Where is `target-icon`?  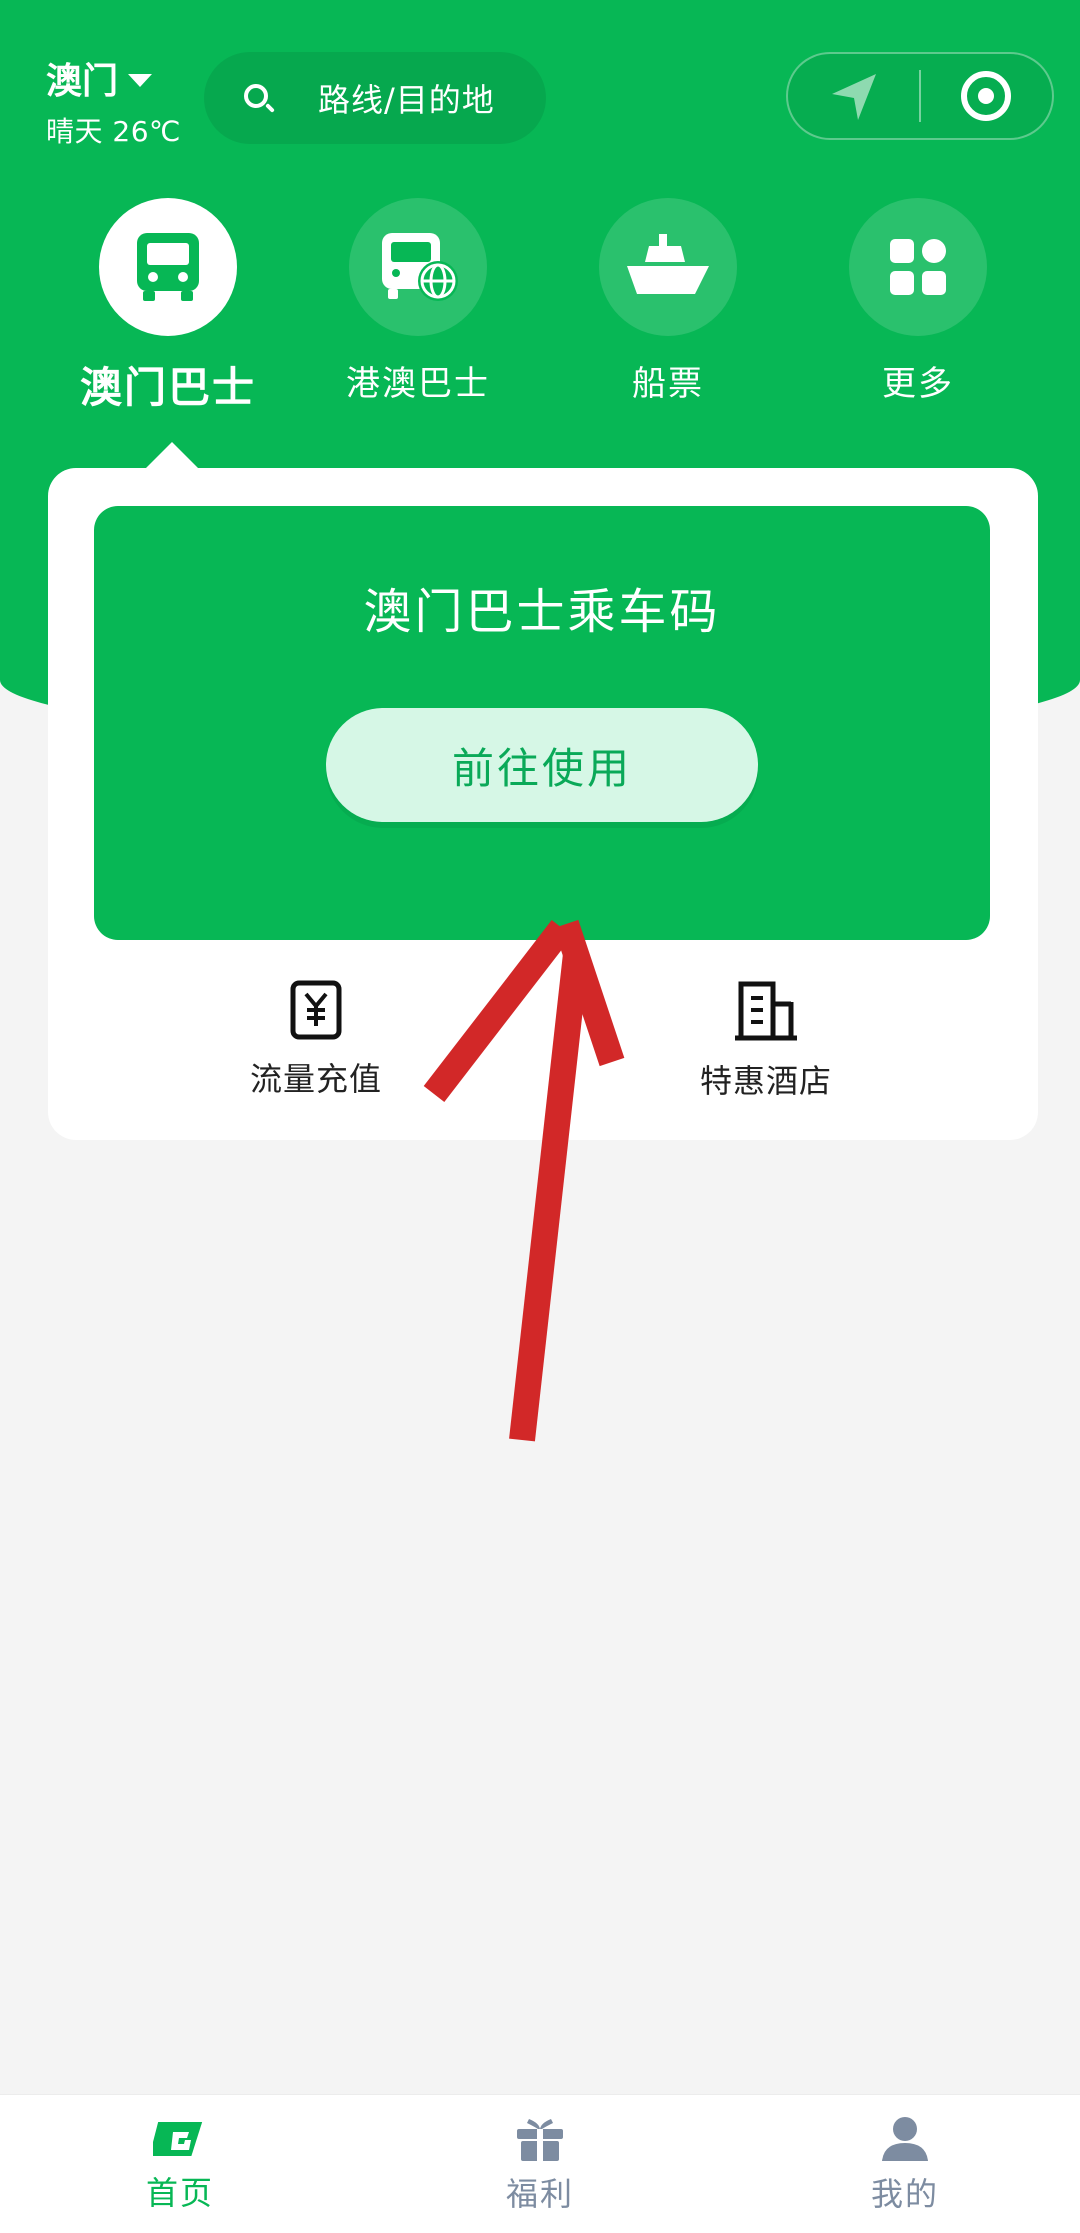 target-icon is located at coordinates (986, 96).